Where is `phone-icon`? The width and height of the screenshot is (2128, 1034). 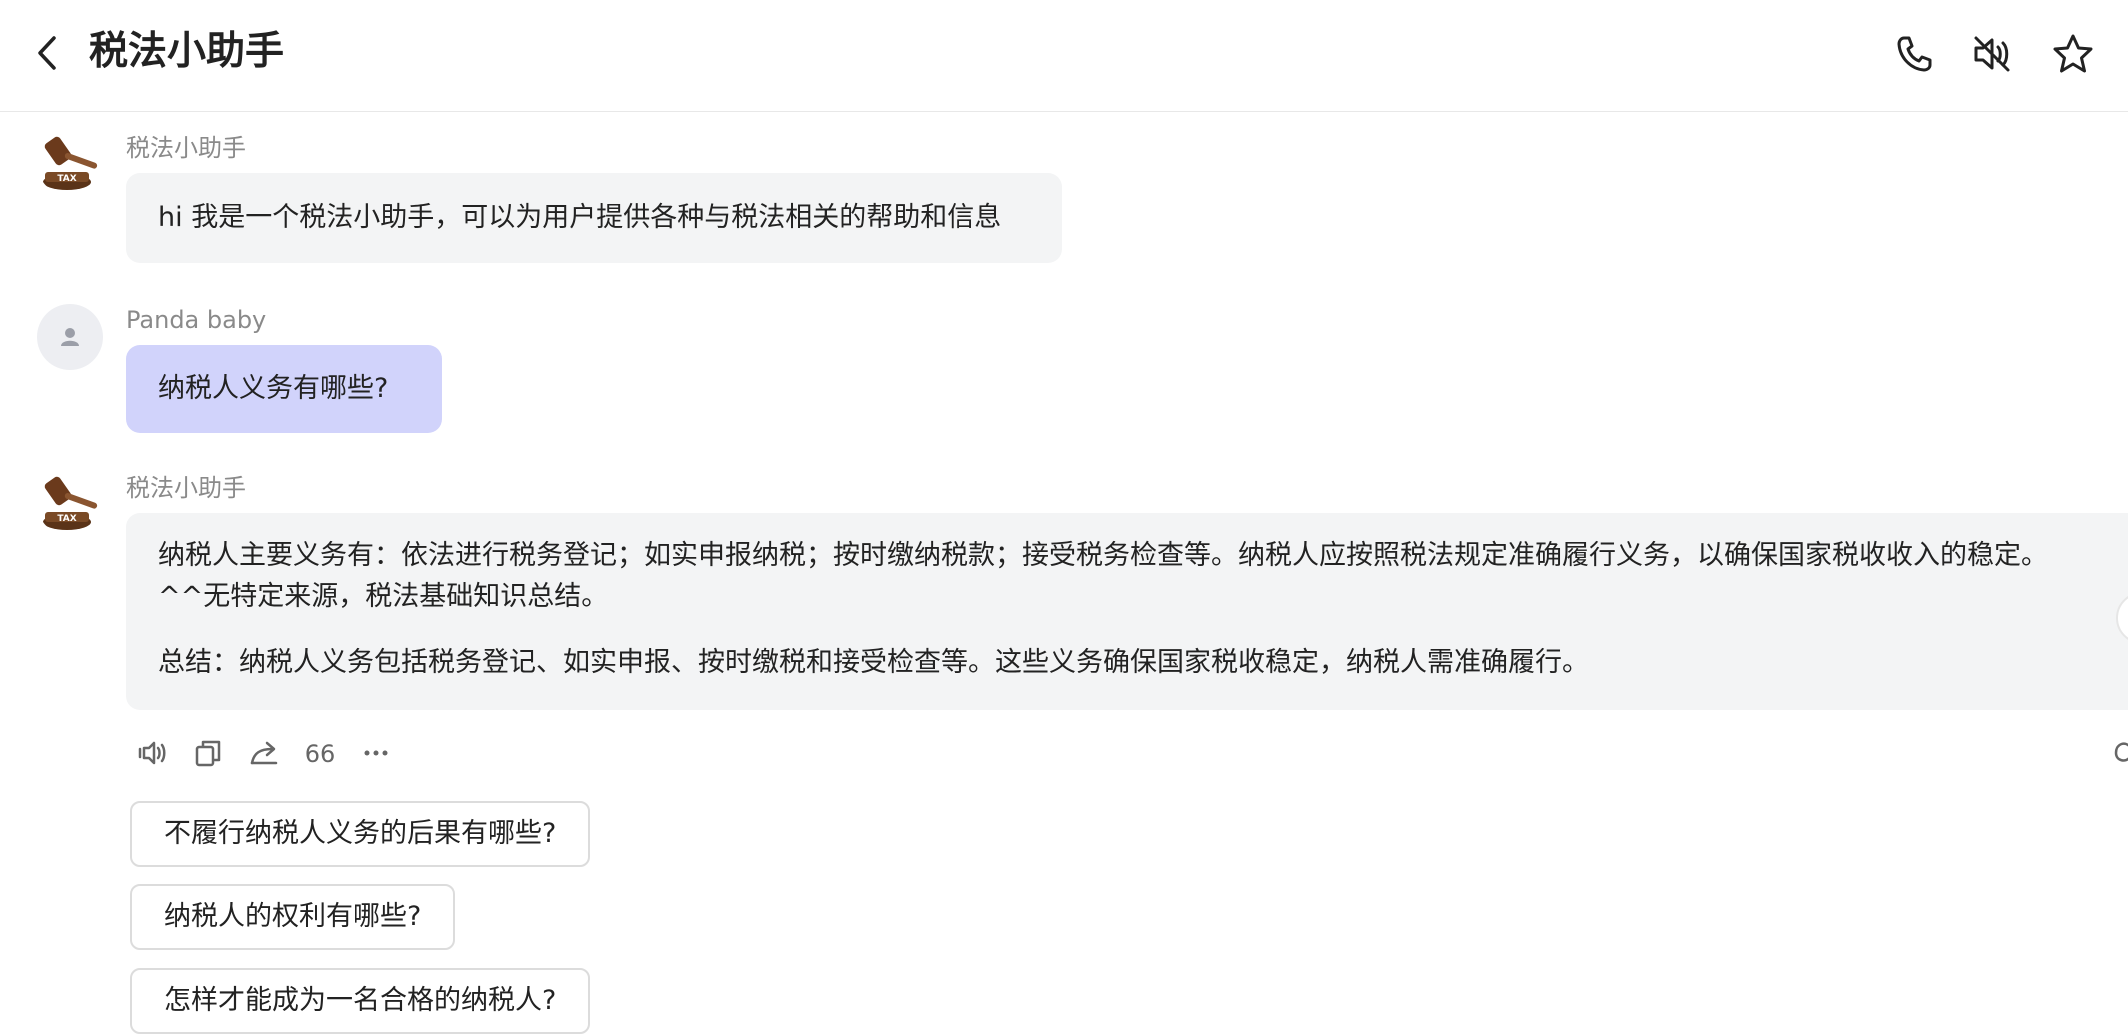
phone-icon is located at coordinates (1914, 54).